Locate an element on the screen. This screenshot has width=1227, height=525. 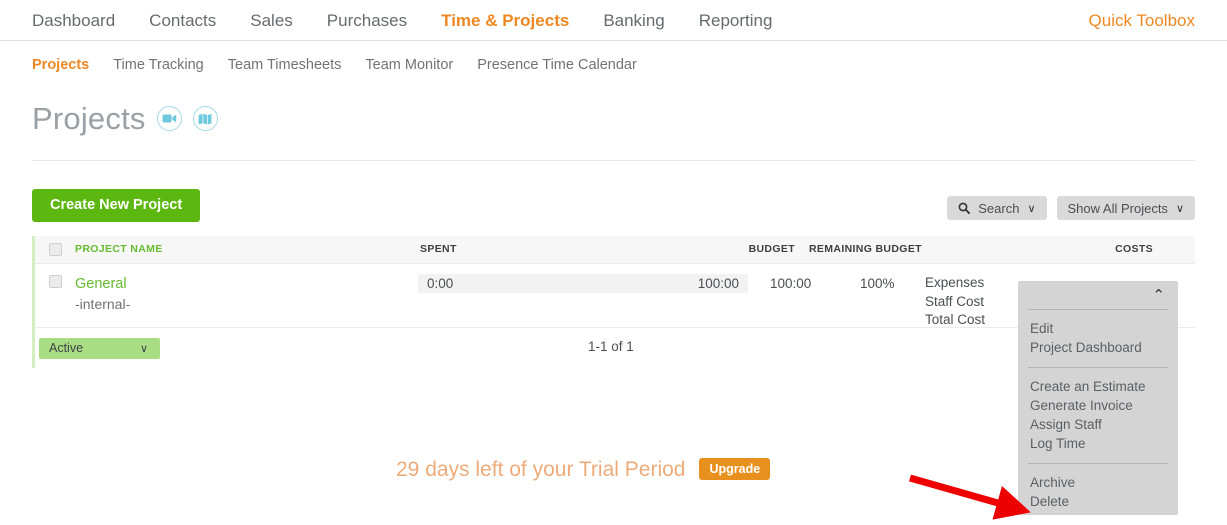
topnav-item-dashboard: Dashboard is located at coordinates (73, 20).